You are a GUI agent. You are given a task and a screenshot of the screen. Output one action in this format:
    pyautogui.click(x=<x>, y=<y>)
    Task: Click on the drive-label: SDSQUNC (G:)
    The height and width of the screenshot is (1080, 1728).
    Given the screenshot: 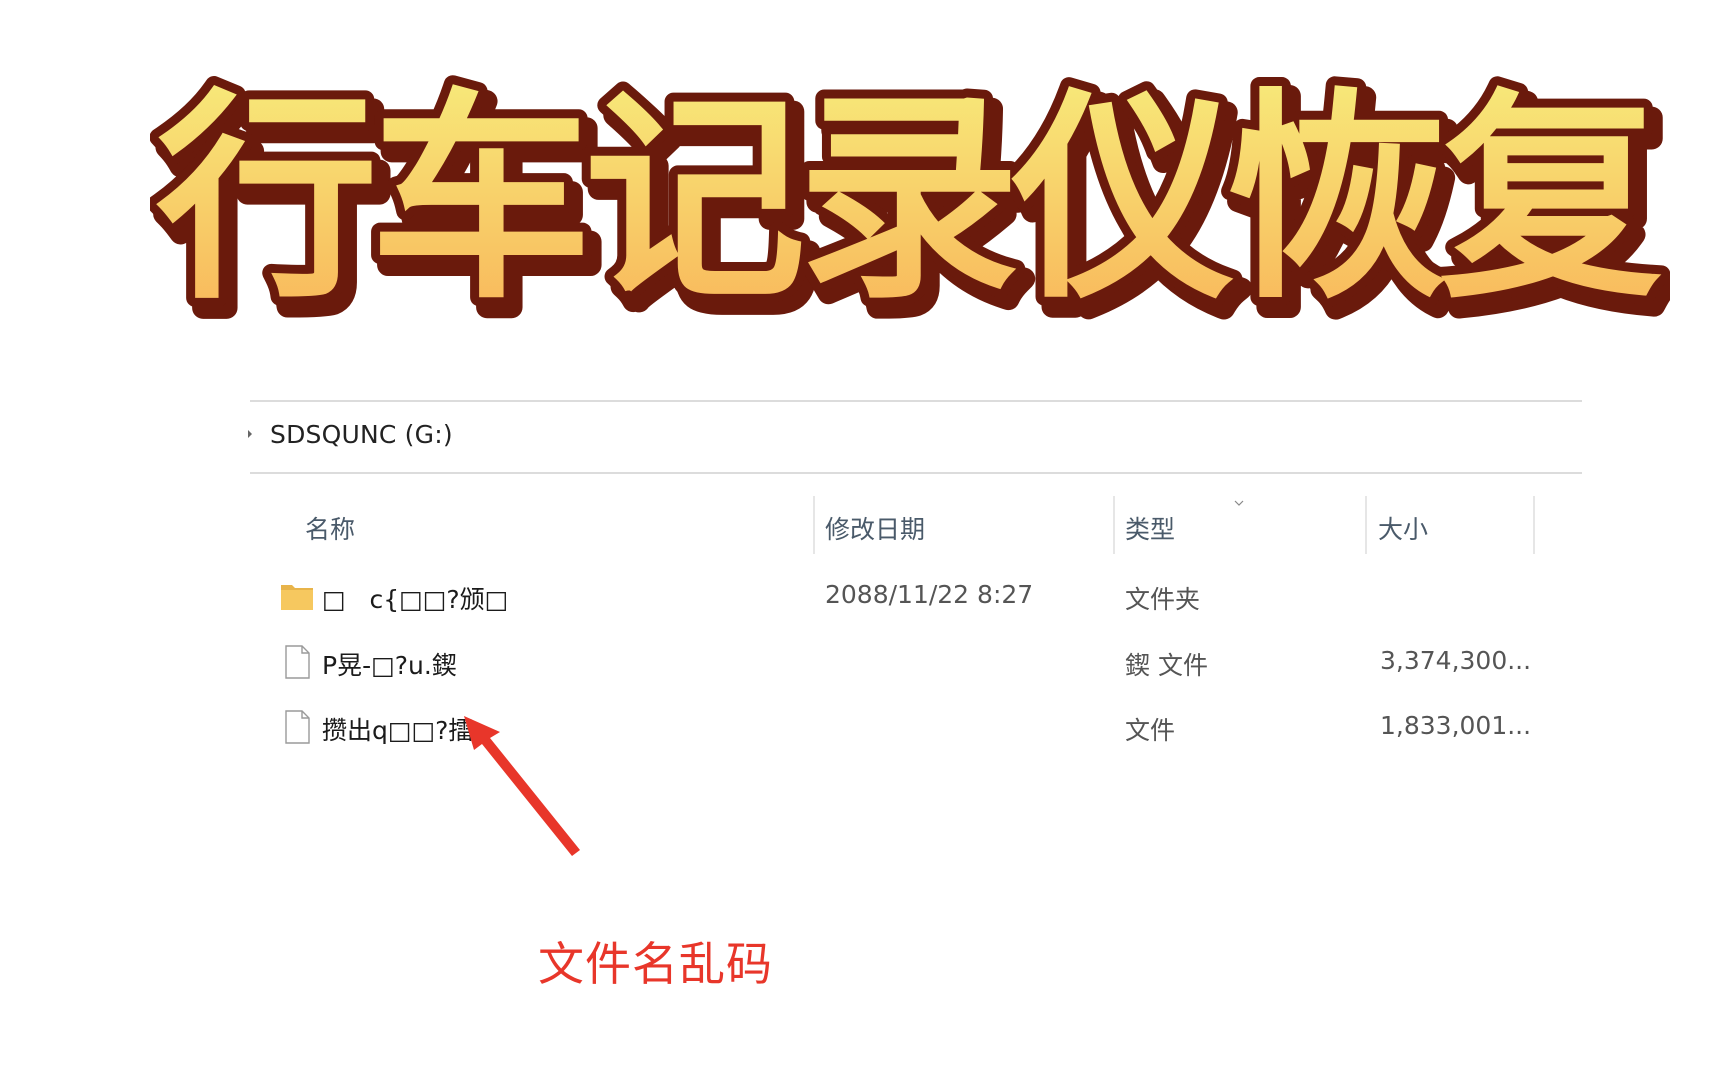 What is the action you would take?
    pyautogui.click(x=361, y=434)
    